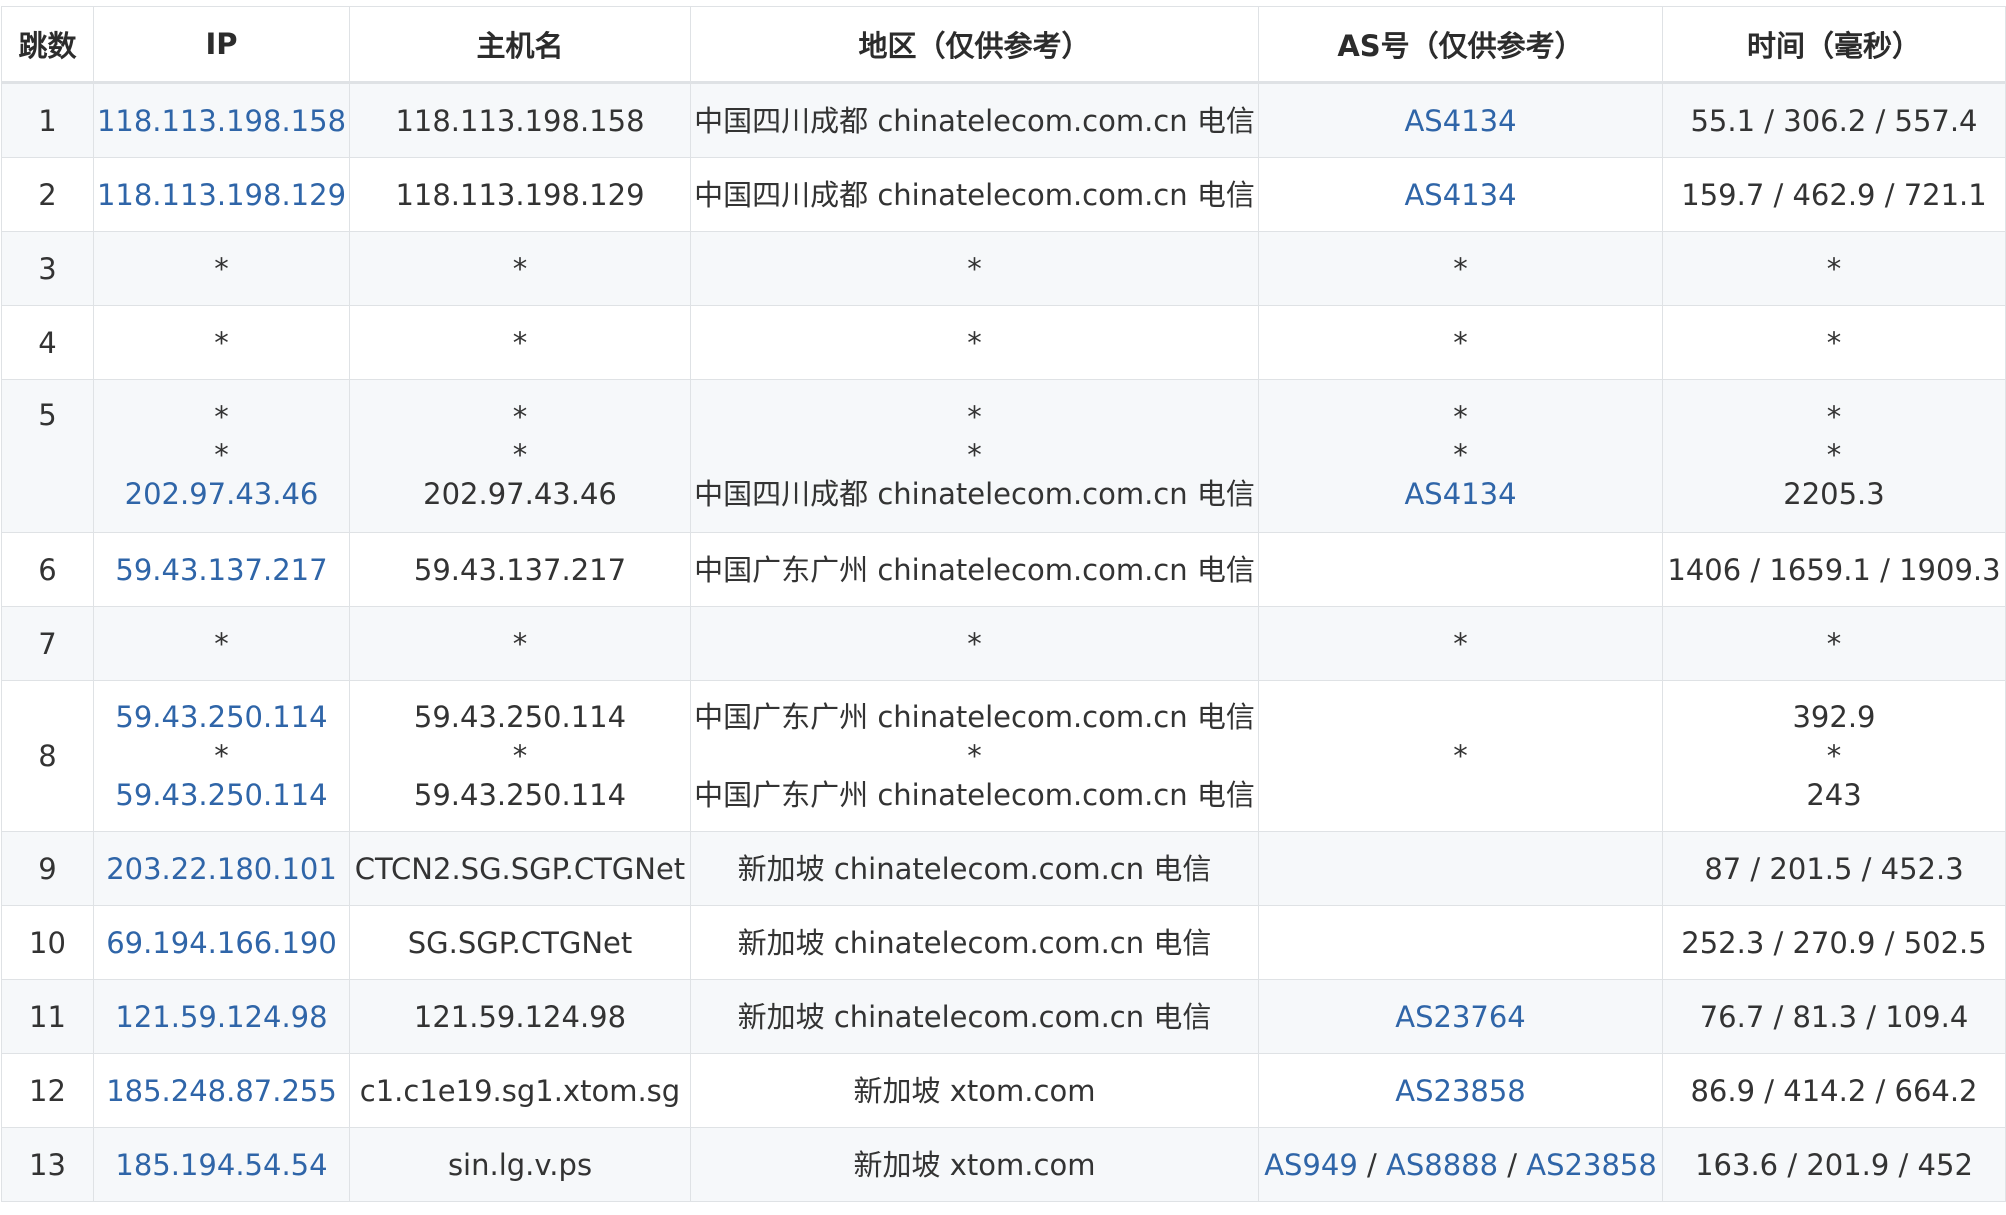  What do you see at coordinates (974, 1090) in the screenshot?
I see `region-cell: 新加坡 xtom.com` at bounding box center [974, 1090].